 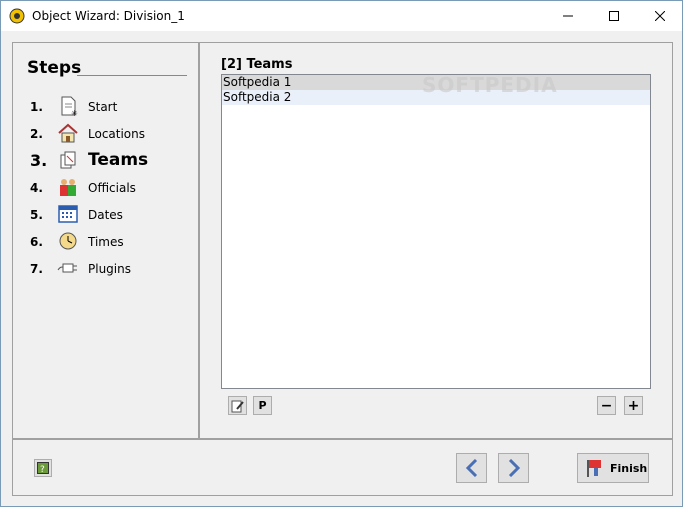 I want to click on steps-title: Steps, so click(x=54, y=68).